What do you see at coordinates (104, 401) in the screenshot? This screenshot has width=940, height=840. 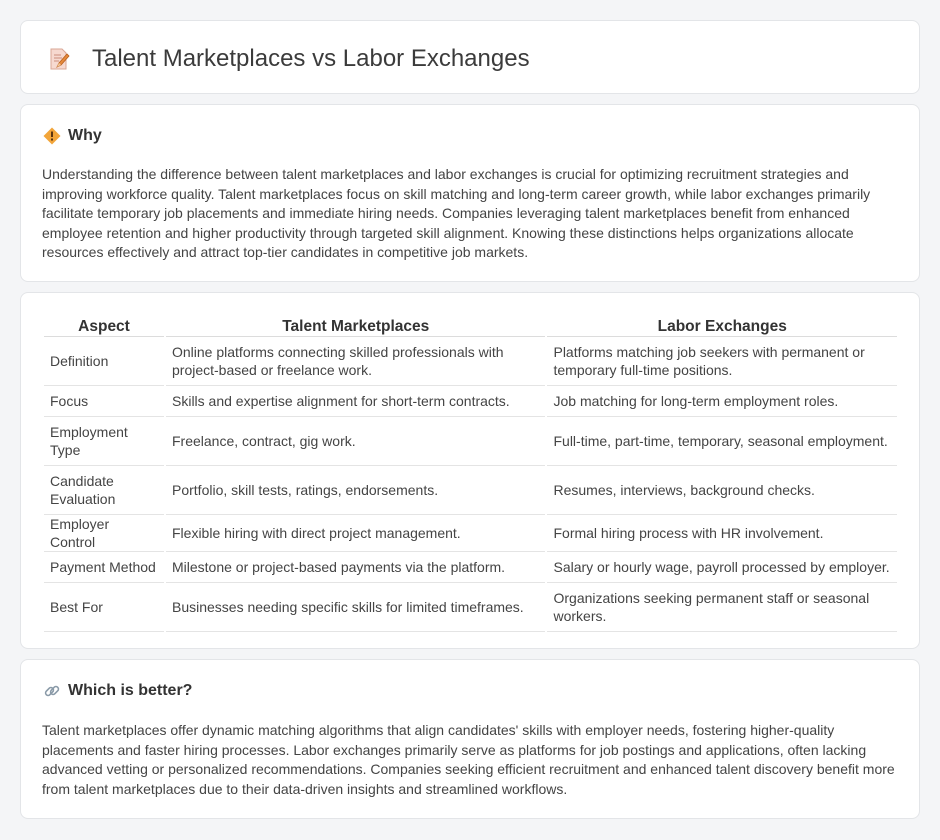 I see `aspect-cell: Focus` at bounding box center [104, 401].